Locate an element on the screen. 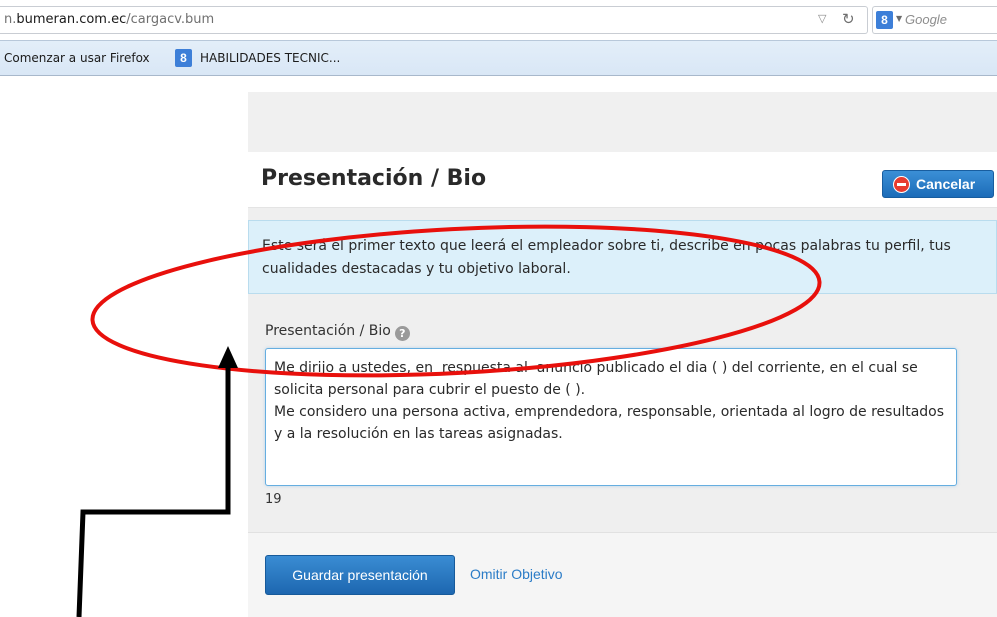 This screenshot has width=997, height=617. cancel-circle-icon is located at coordinates (901, 184).